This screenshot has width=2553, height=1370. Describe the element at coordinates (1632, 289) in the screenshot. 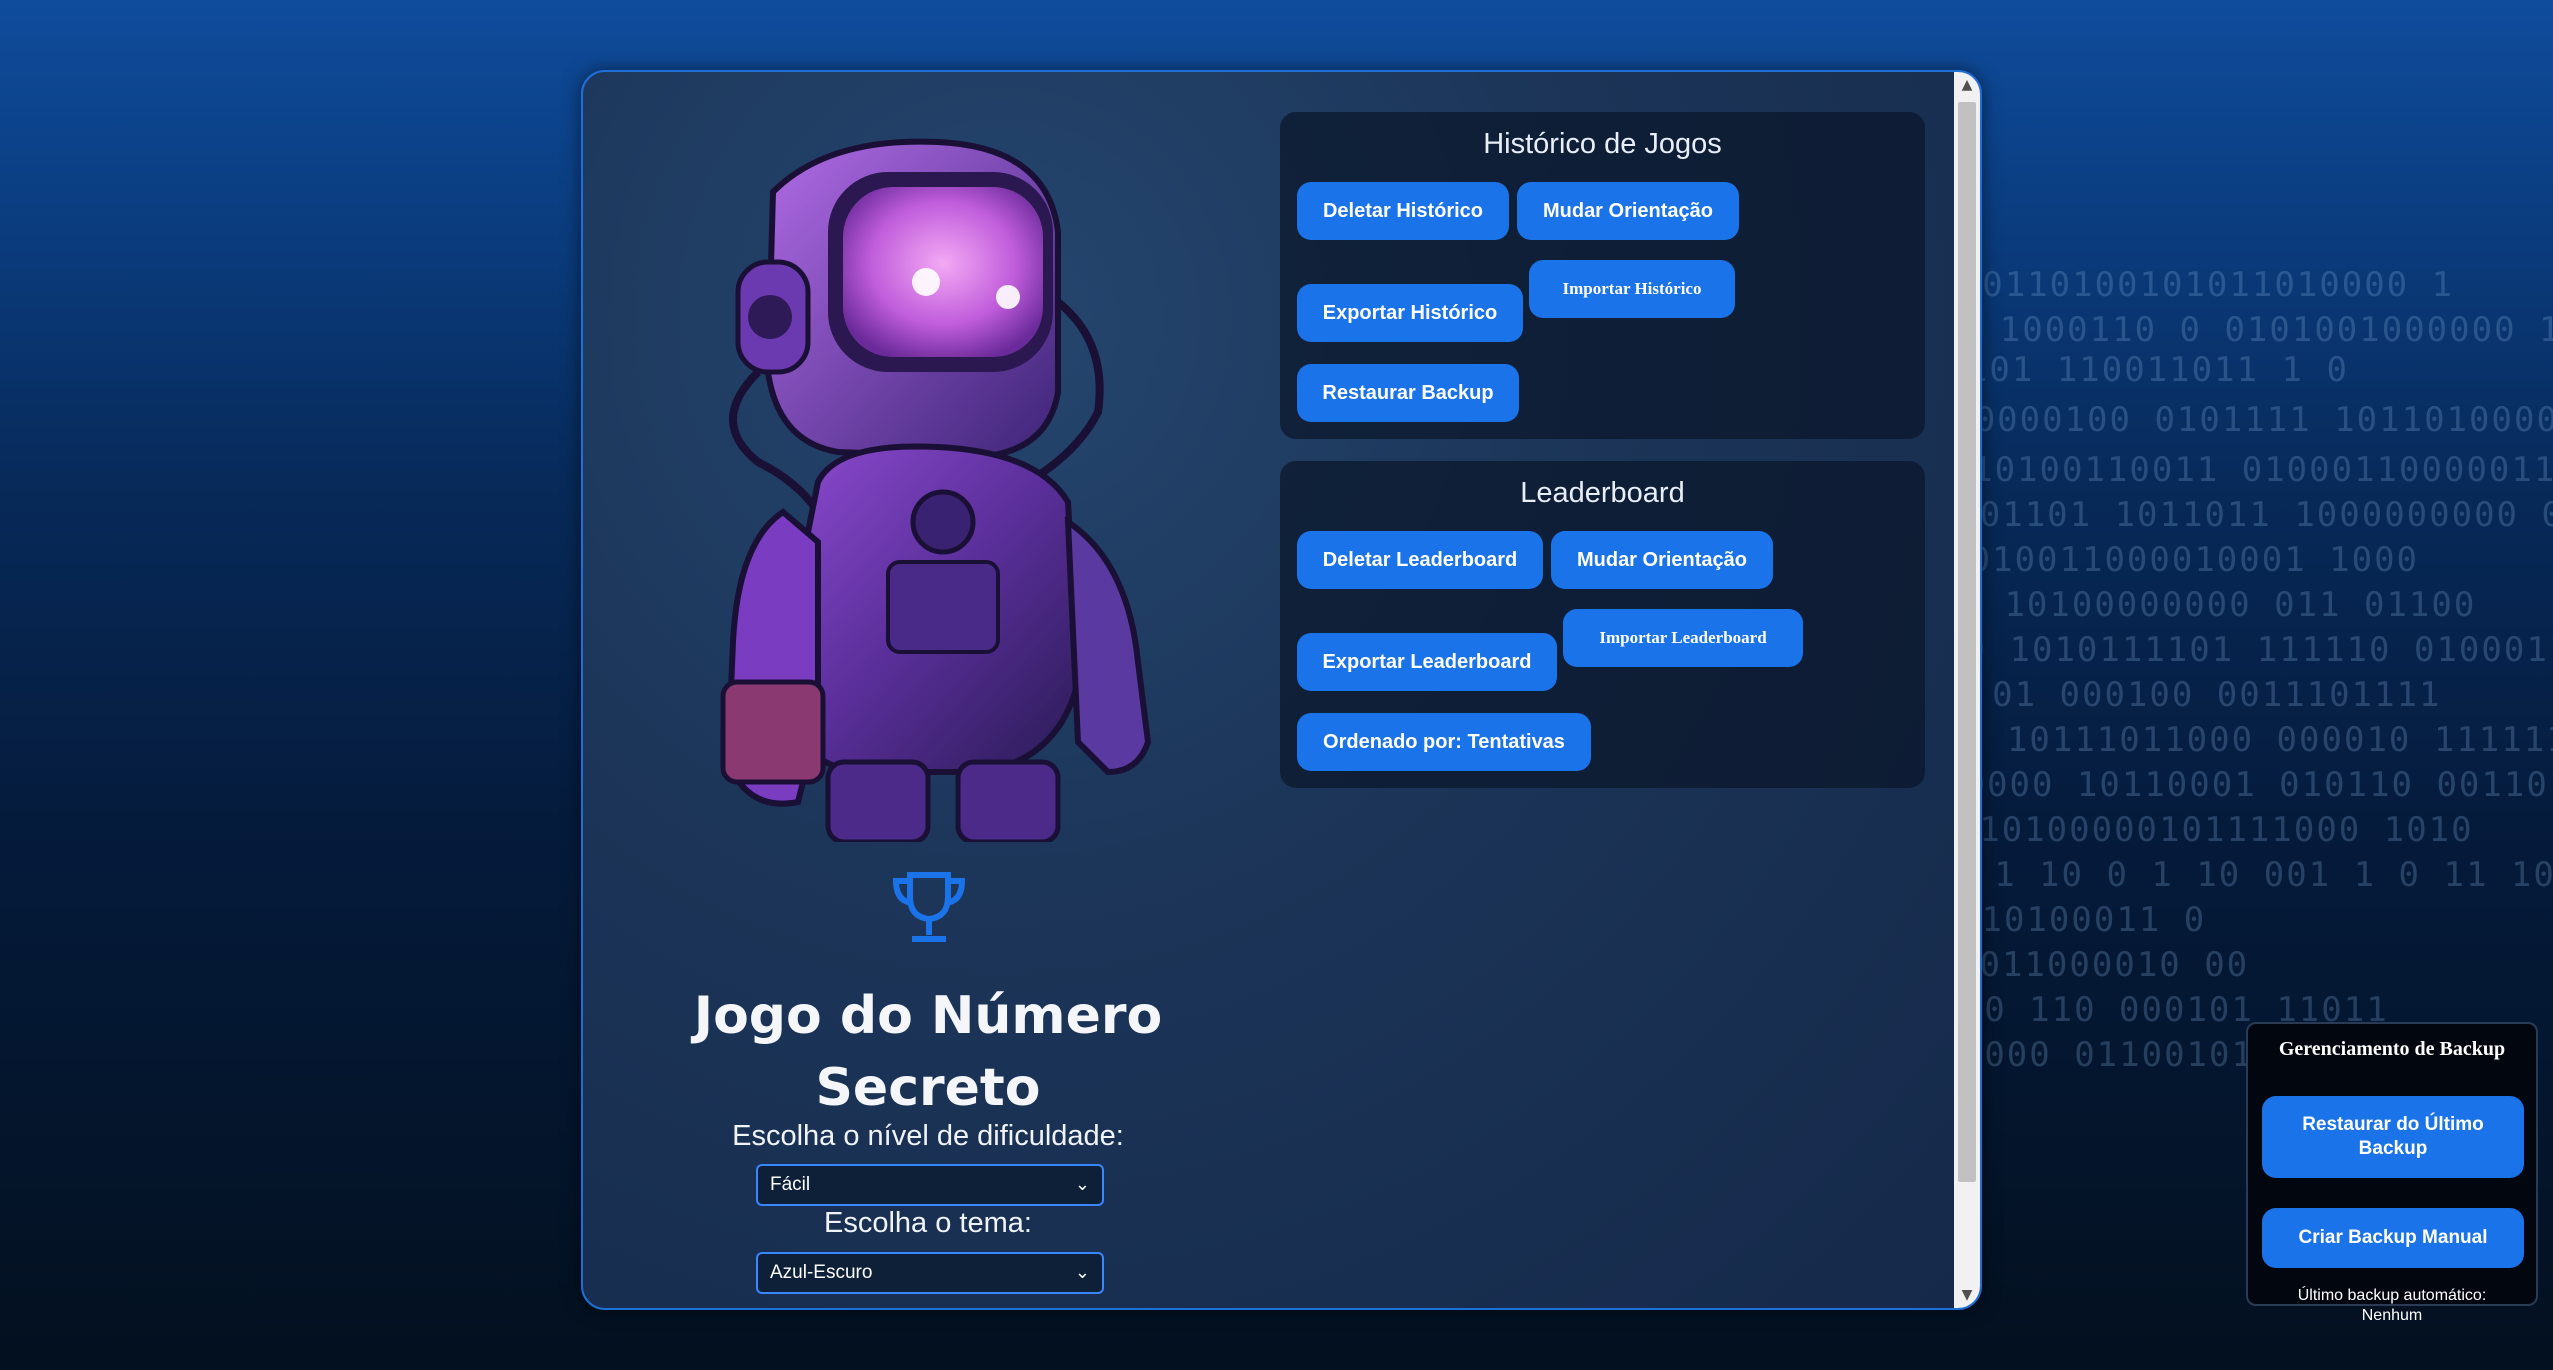

I see `import-history-button: Importar Histórico` at that location.